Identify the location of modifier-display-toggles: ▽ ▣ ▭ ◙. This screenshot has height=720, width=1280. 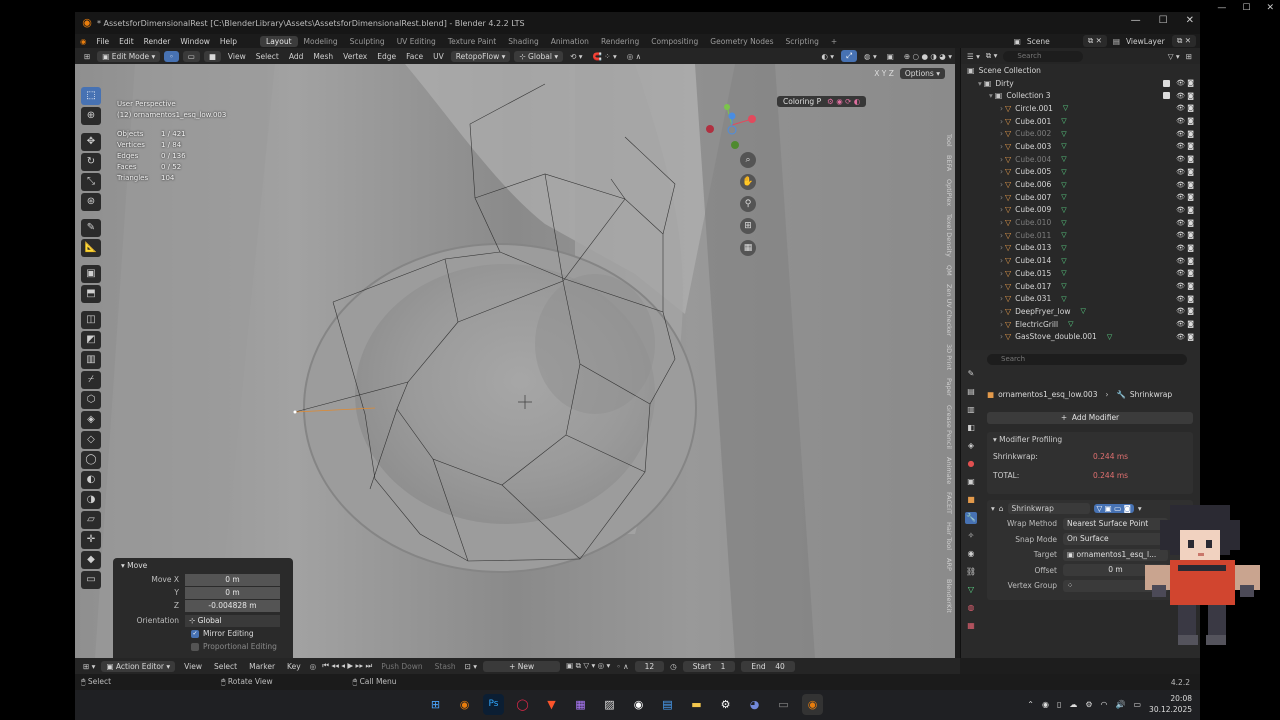
(1113, 508).